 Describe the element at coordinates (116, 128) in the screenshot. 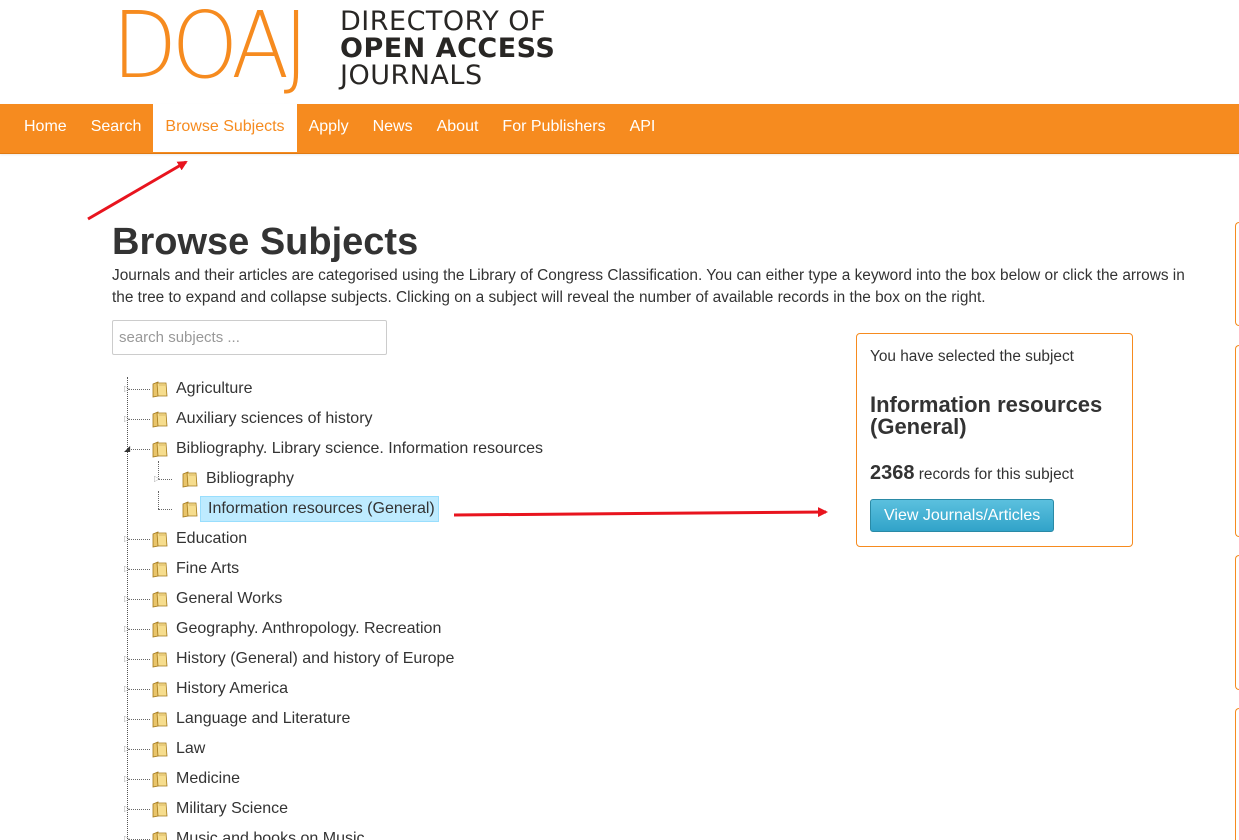

I see `nav-item-search: Search` at that location.